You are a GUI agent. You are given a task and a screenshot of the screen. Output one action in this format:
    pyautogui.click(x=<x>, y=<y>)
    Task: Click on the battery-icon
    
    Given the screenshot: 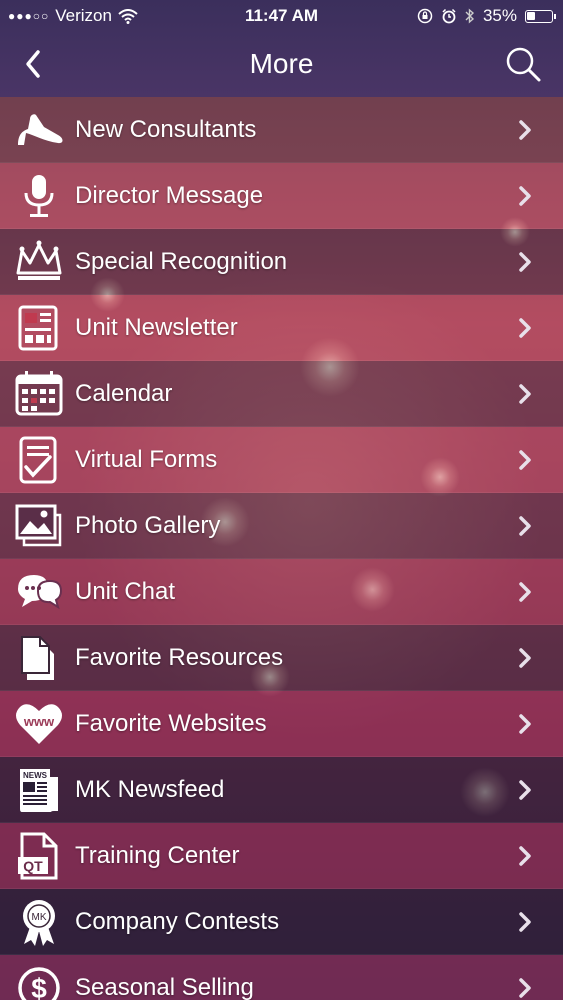 What is the action you would take?
    pyautogui.click(x=540, y=16)
    